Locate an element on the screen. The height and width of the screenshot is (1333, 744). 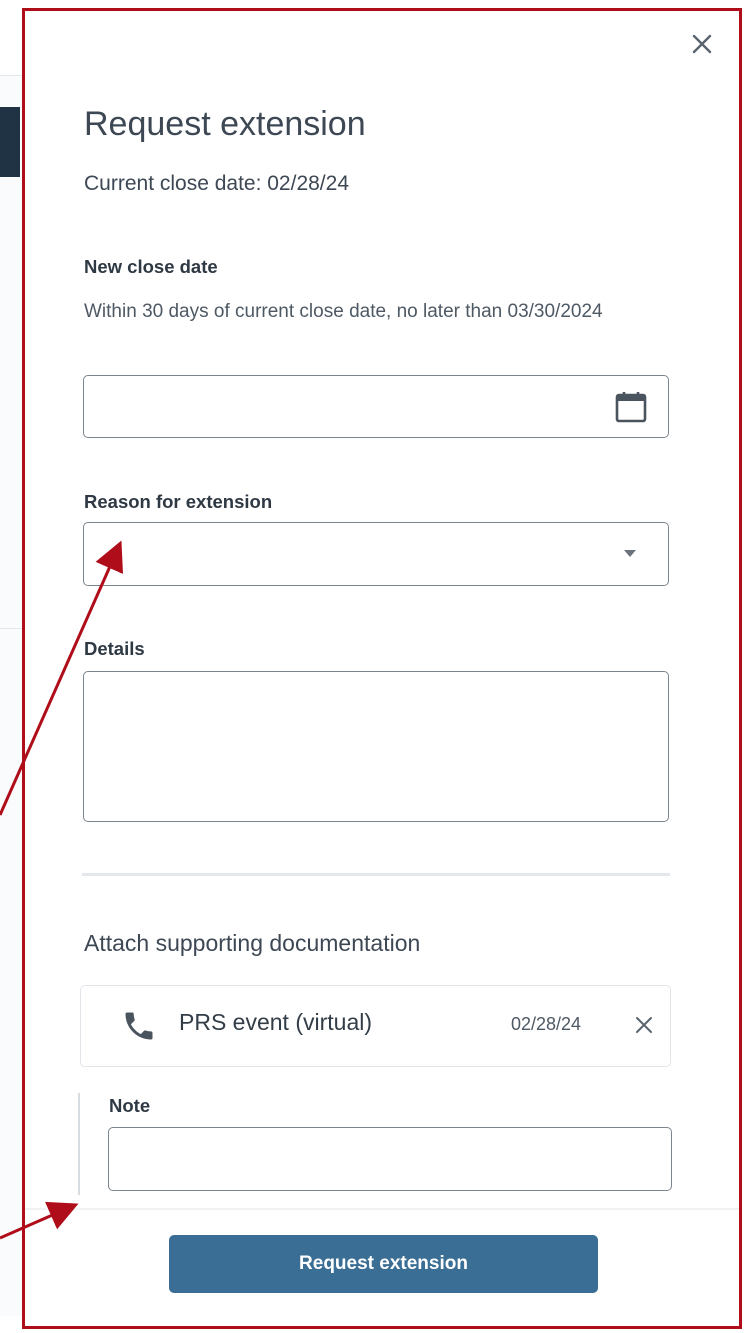
reason-label: Reason for extension is located at coordinates (178, 501).